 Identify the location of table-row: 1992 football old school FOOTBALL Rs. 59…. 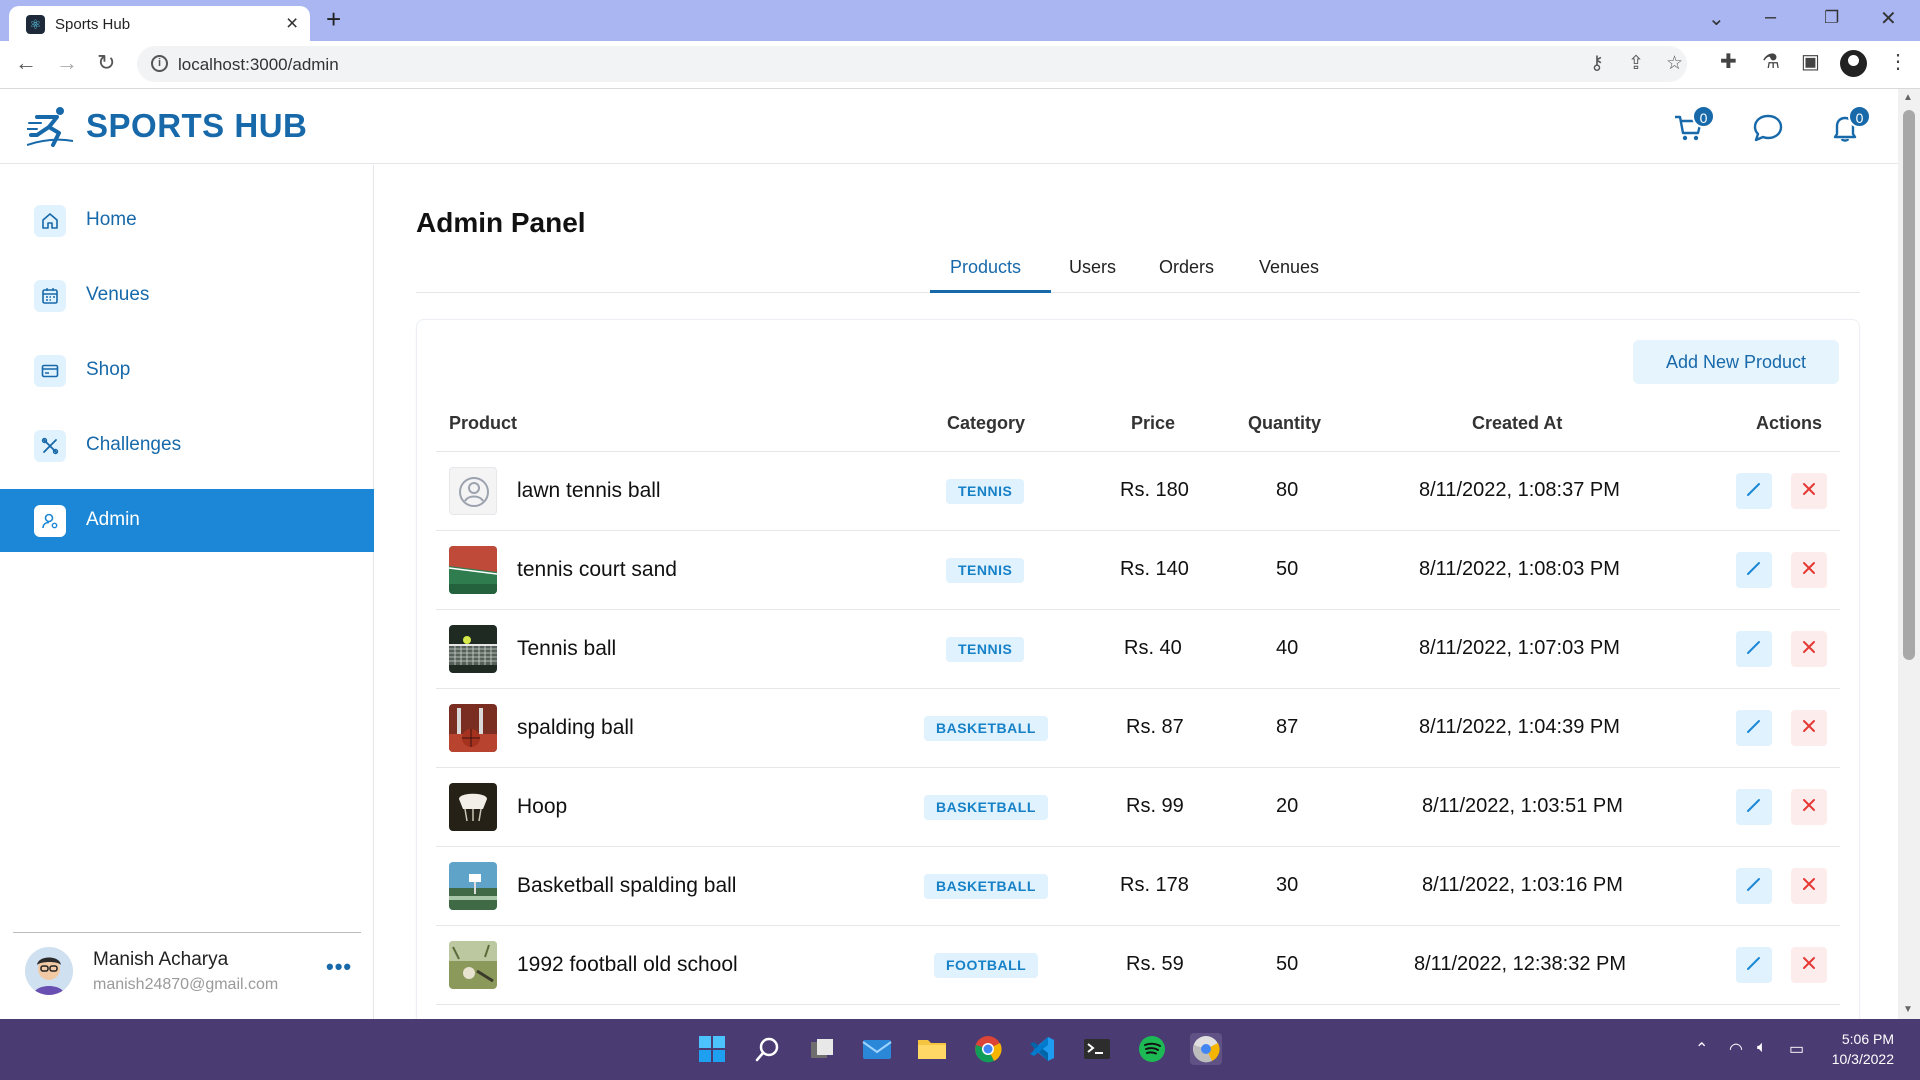
(1138, 964).